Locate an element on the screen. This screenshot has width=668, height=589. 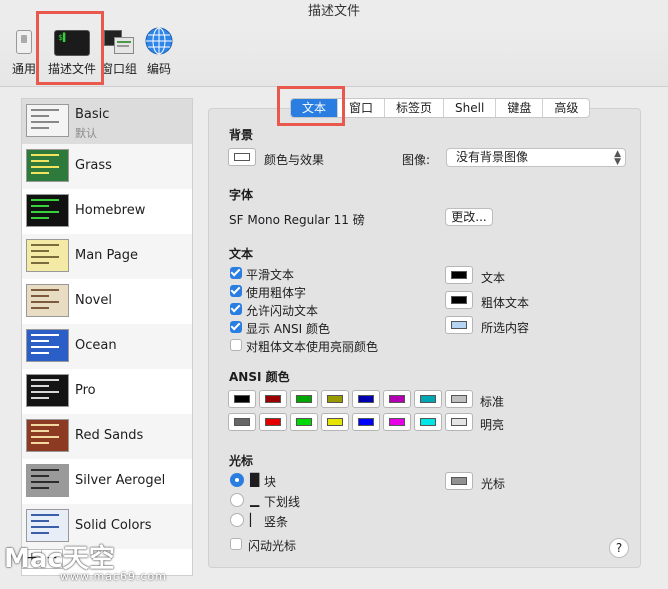
chevron-updown-icon: ▲ ▼ is located at coordinates (617, 158).